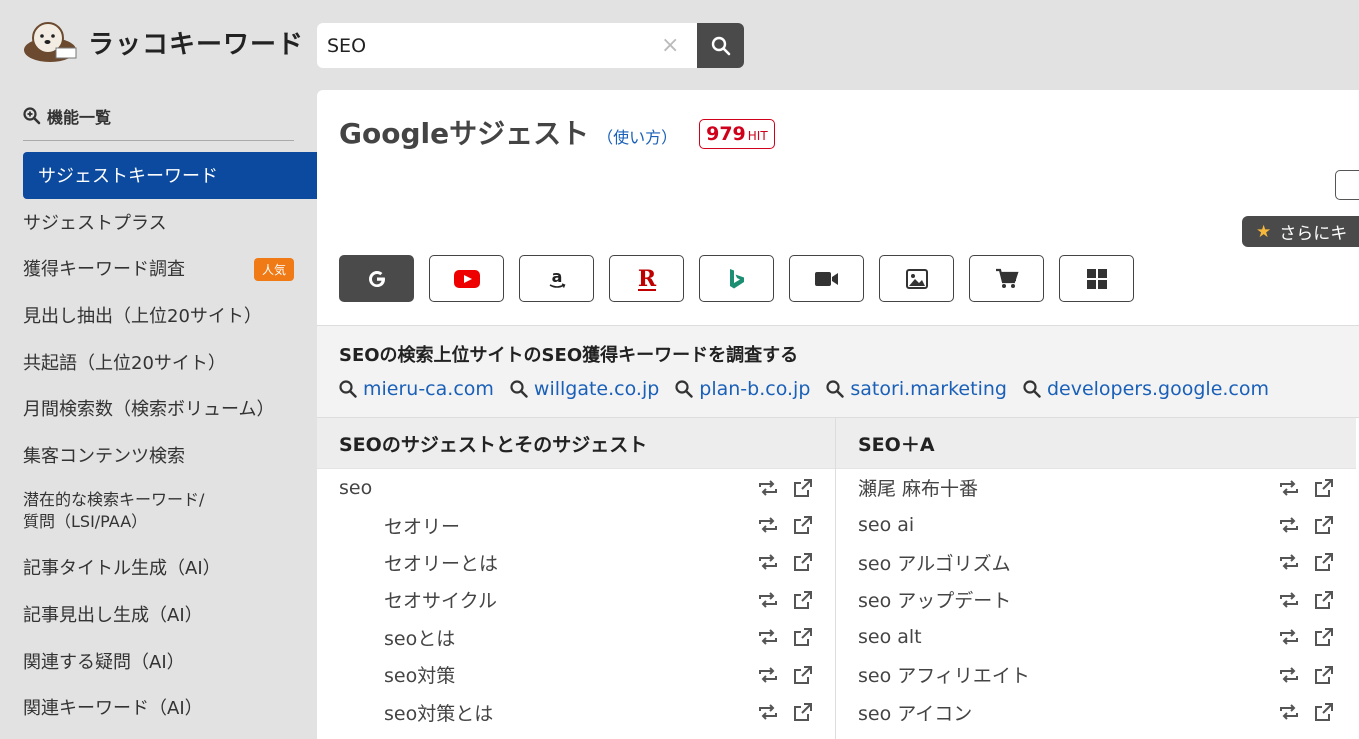 This screenshot has width=1359, height=739. I want to click on keyword-row: seo ai, so click(1096, 524).